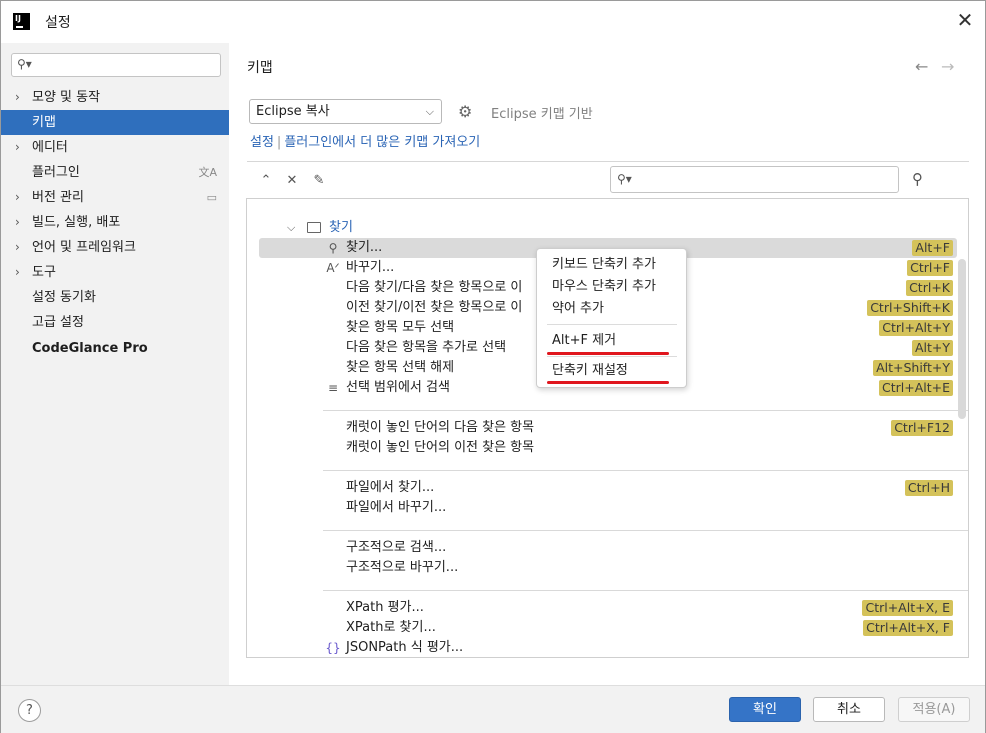  What do you see at coordinates (115, 297) in the screenshot?
I see `sidebar-item-settings-sync: 설정 동기화` at bounding box center [115, 297].